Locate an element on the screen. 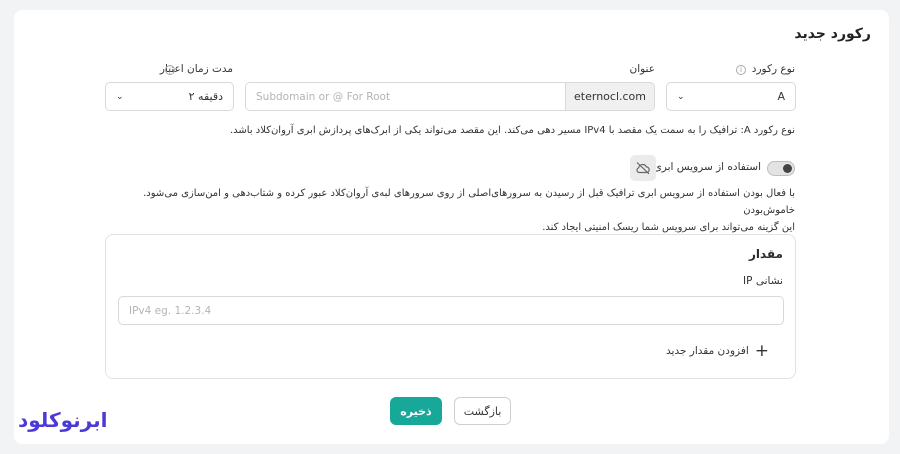  domain-suffix: eternocl.com is located at coordinates (609, 96).